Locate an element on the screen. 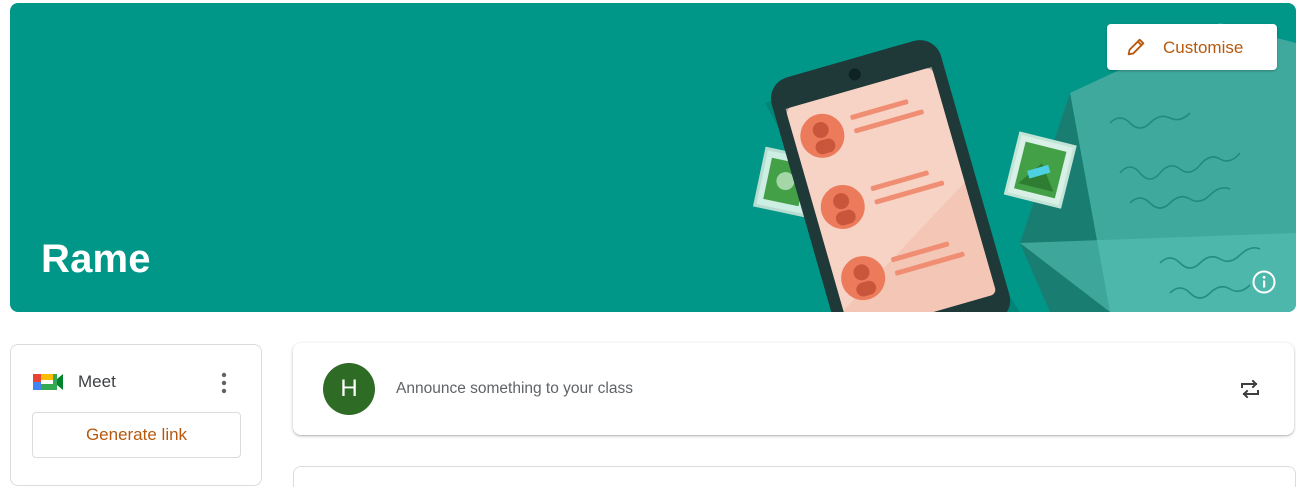 The width and height of the screenshot is (1296, 487). stream-card-partial is located at coordinates (794, 476).